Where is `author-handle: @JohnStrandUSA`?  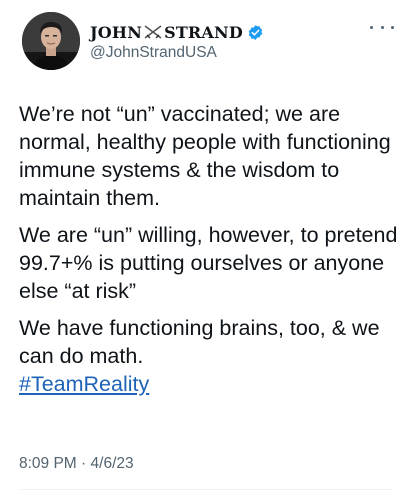
author-handle: @JohnStrandUSA is located at coordinates (177, 53).